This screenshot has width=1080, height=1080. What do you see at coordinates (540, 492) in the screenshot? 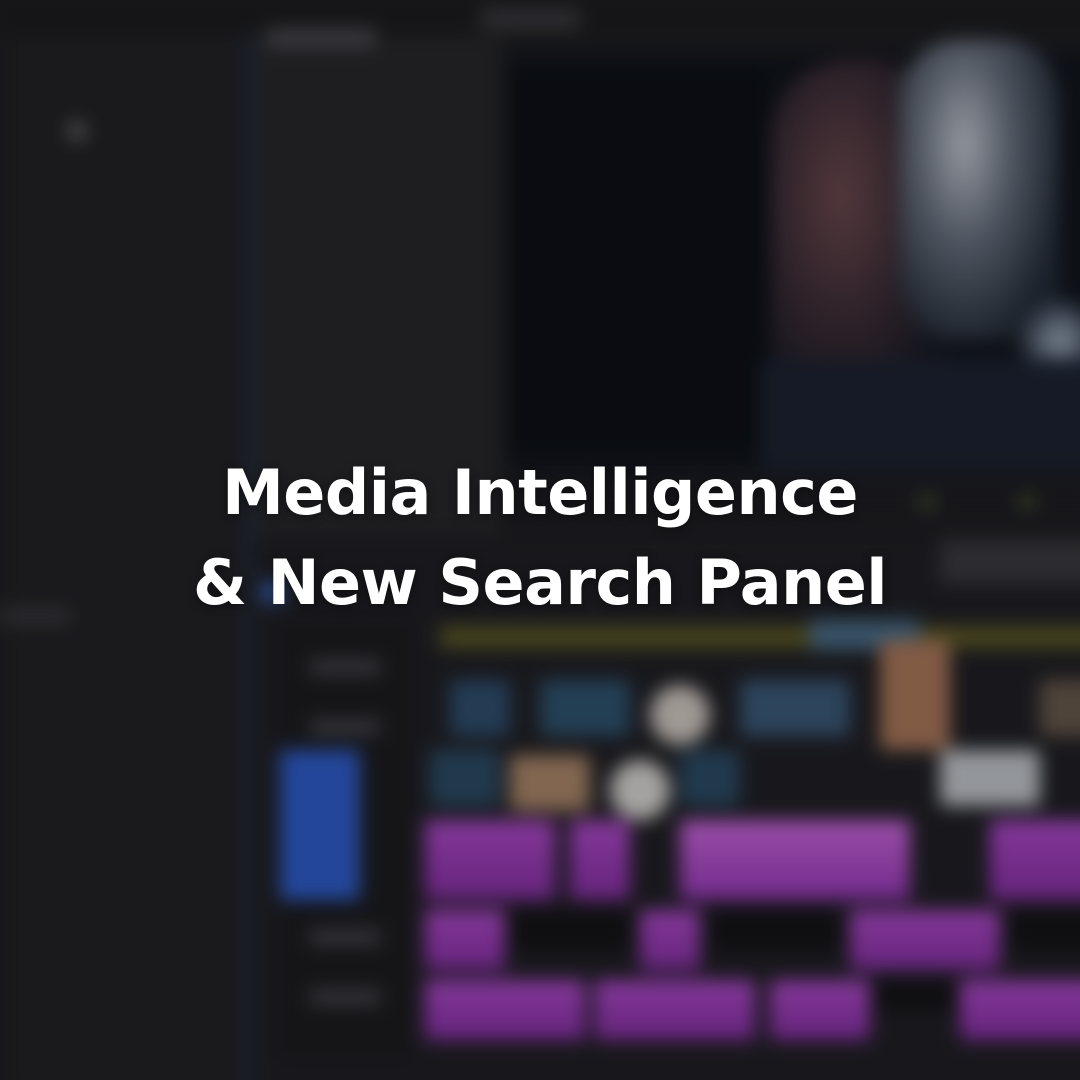
I see `title-line-1: Media Intelligence` at bounding box center [540, 492].